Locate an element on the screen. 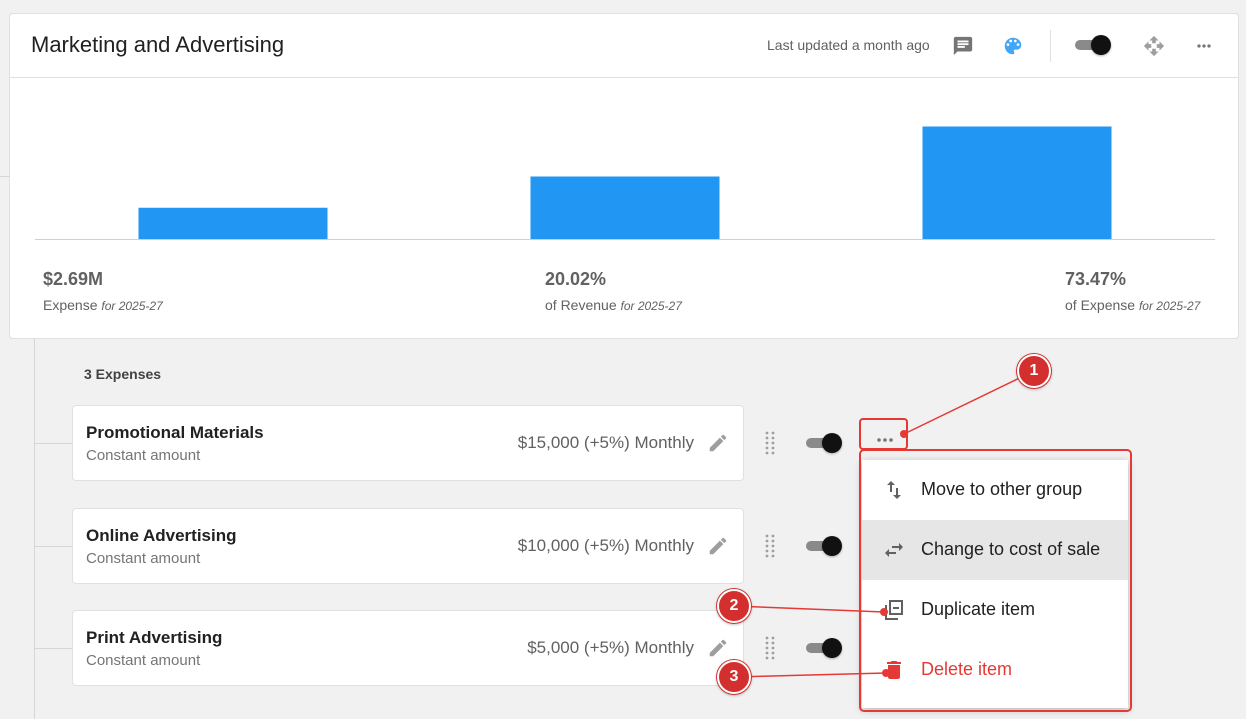 This screenshot has height=719, width=1246. stat-label: of Revenue is located at coordinates (581, 305).